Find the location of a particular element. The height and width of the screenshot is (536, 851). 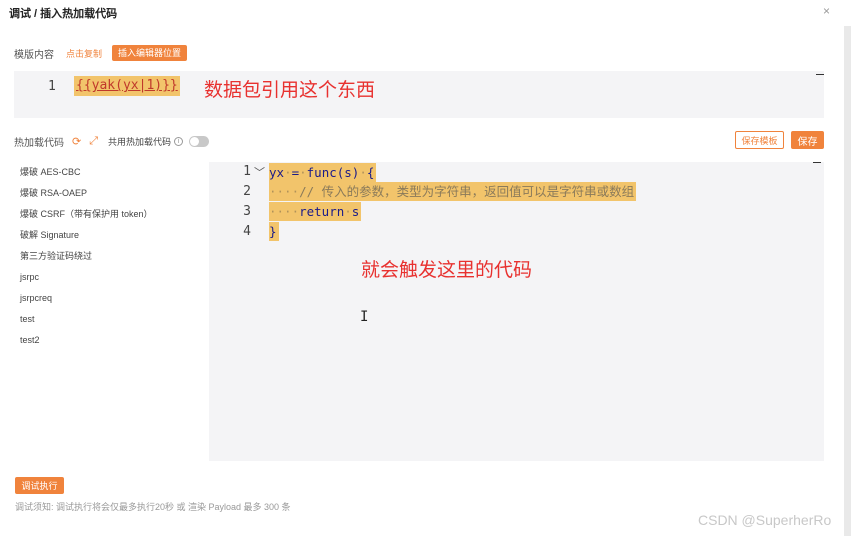

list-item: test2 is located at coordinates (110, 340).